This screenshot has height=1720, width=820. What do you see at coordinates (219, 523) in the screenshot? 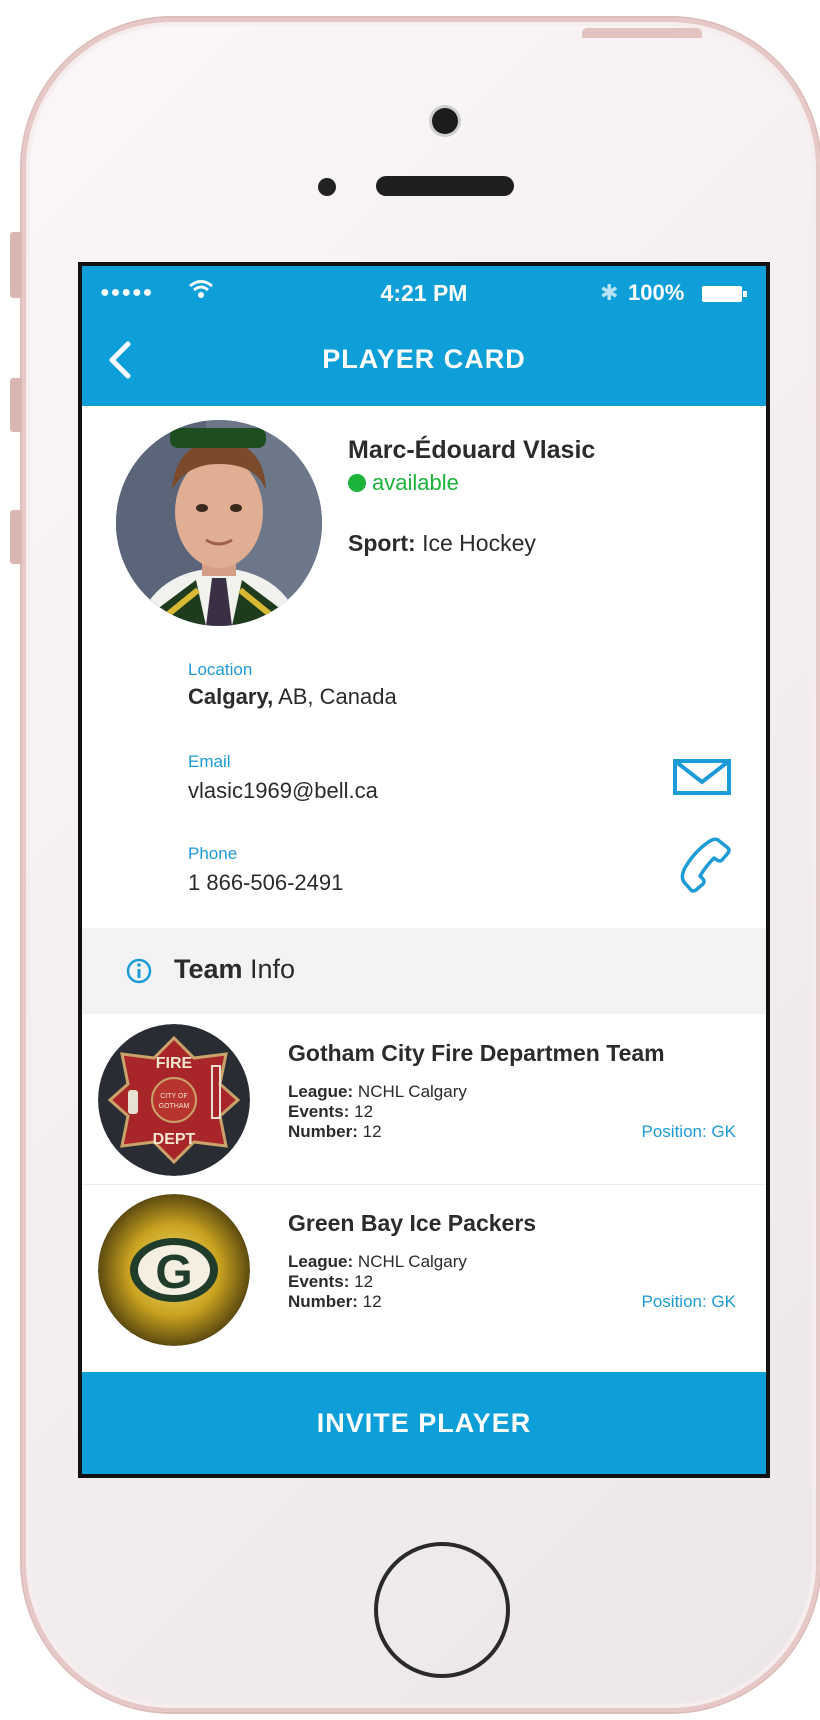
I see `player-avatar` at bounding box center [219, 523].